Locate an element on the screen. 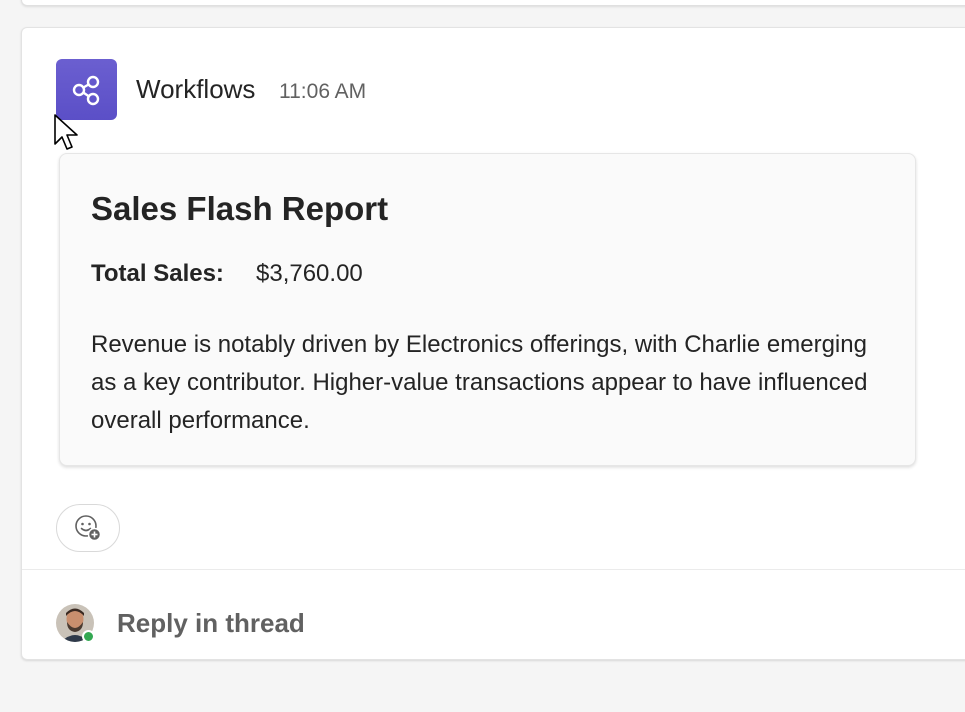  user-avatar is located at coordinates (75, 623).